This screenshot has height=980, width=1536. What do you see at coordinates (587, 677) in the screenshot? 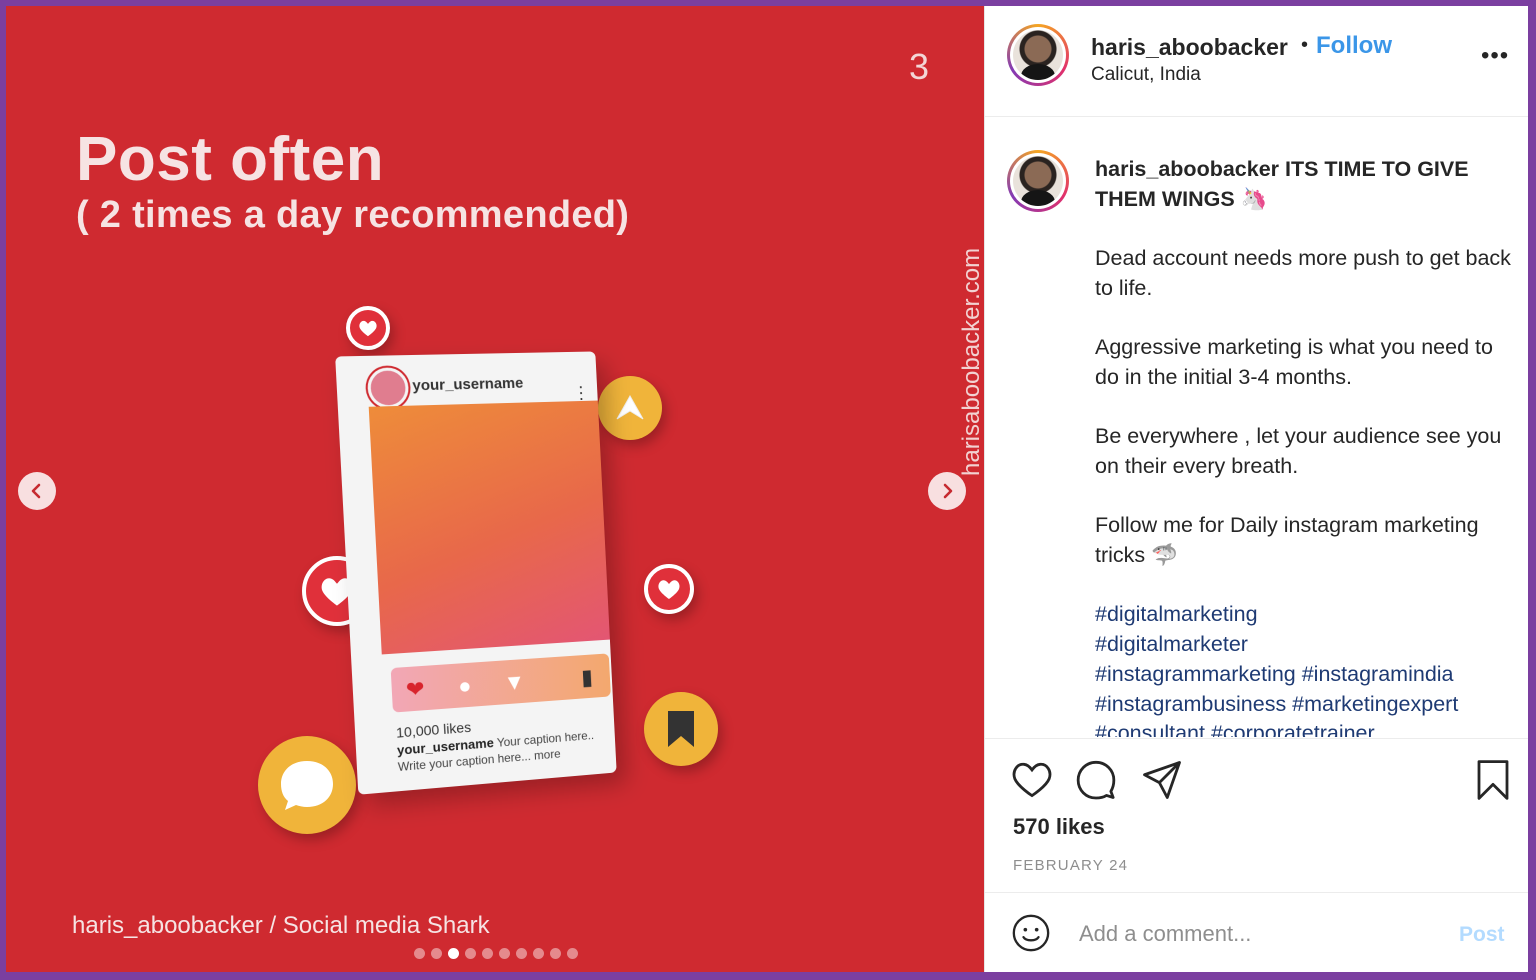
I see `mockup-bookmark-icon: ▮` at bounding box center [587, 677].